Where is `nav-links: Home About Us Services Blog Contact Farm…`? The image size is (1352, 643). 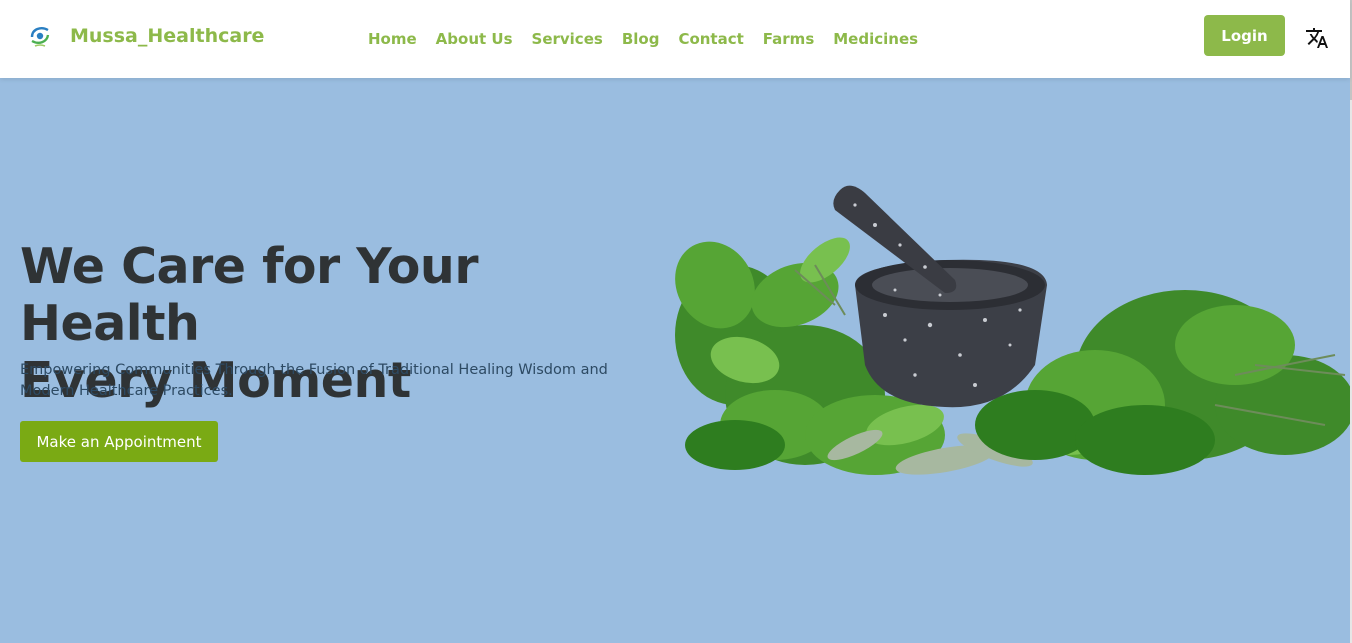
nav-links: Home About Us Services Blog Contact Farm… is located at coordinates (652, 39).